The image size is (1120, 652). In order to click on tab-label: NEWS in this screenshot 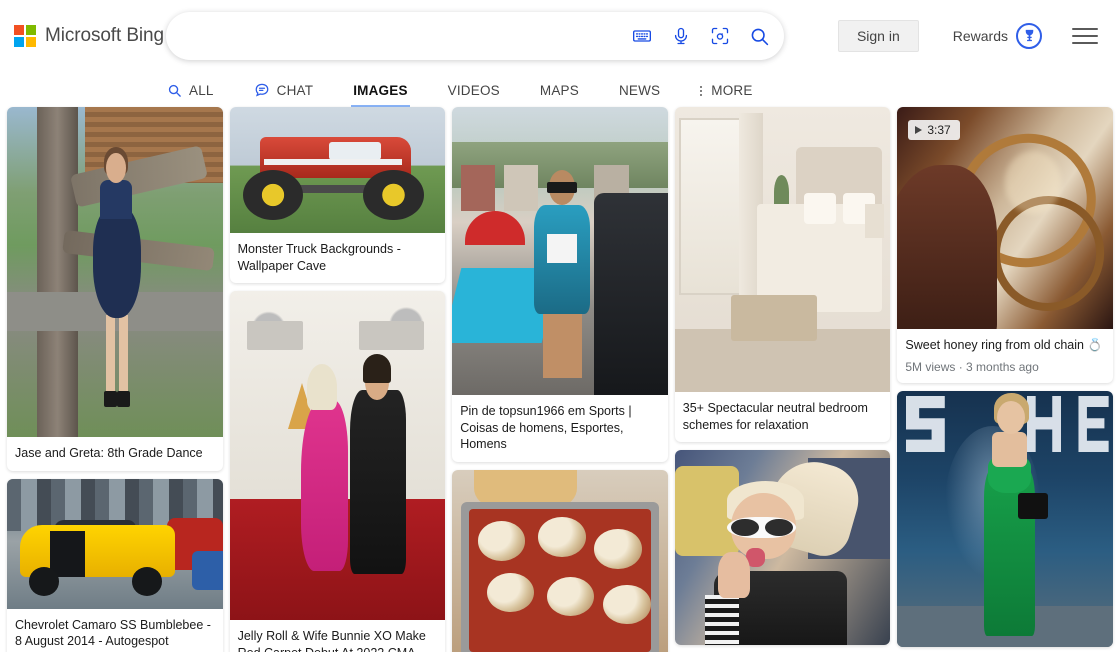, I will do `click(639, 90)`.